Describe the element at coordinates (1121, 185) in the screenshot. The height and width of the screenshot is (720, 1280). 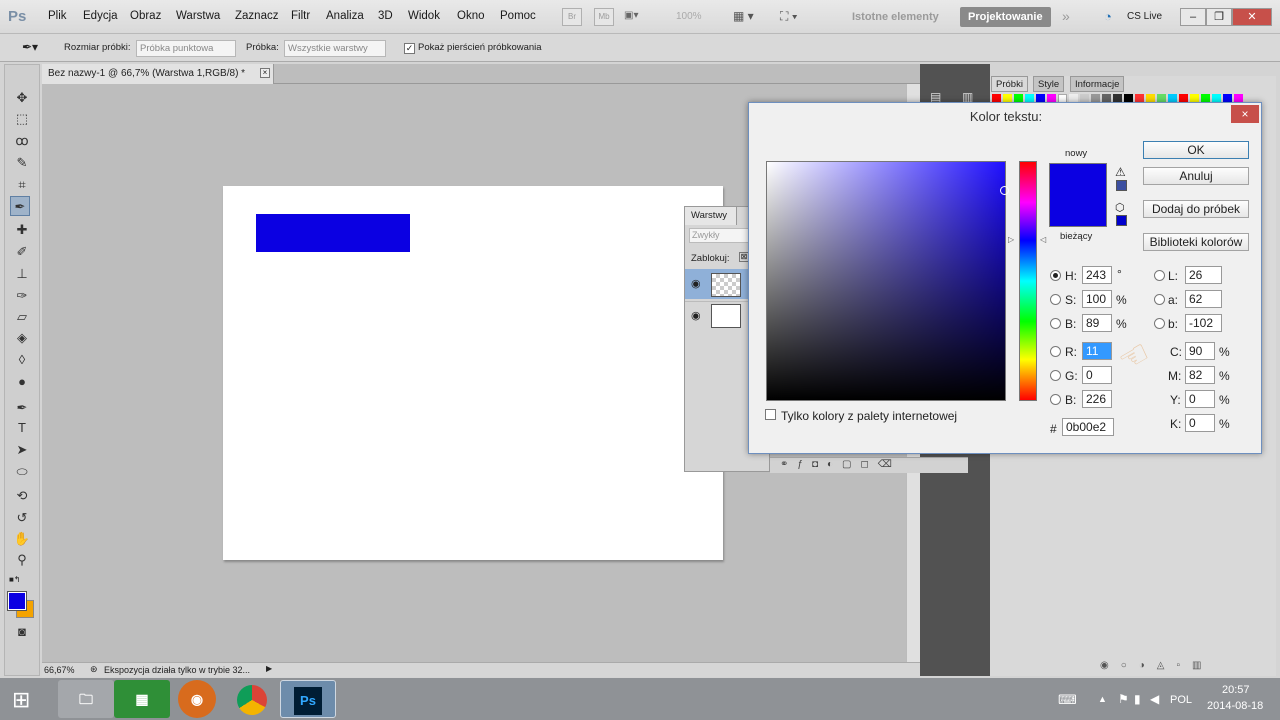
I see `gamut-color-swatch` at that location.